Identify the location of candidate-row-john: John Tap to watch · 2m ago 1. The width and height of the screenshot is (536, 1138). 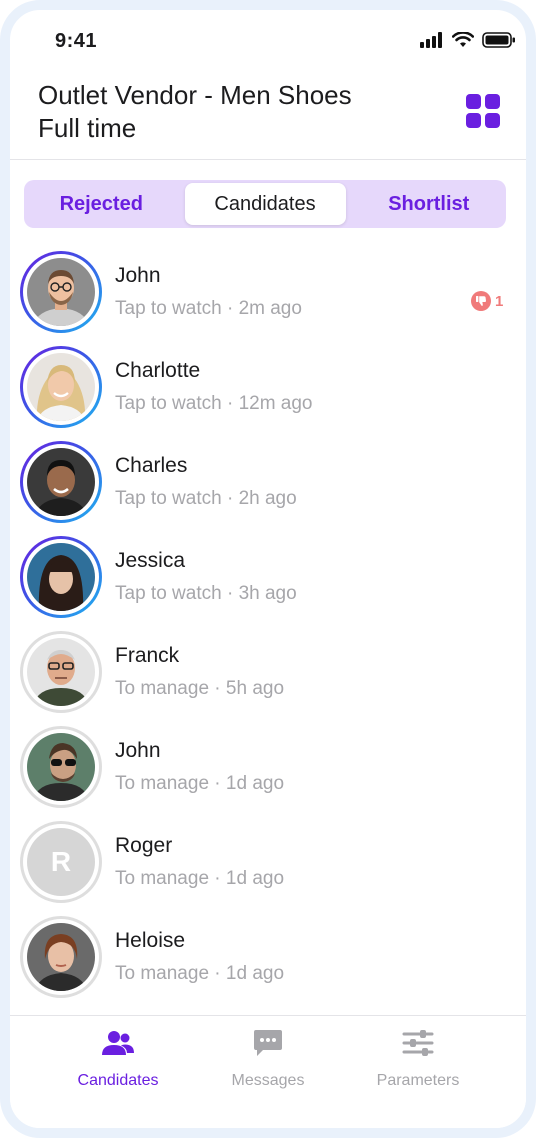
(268, 293).